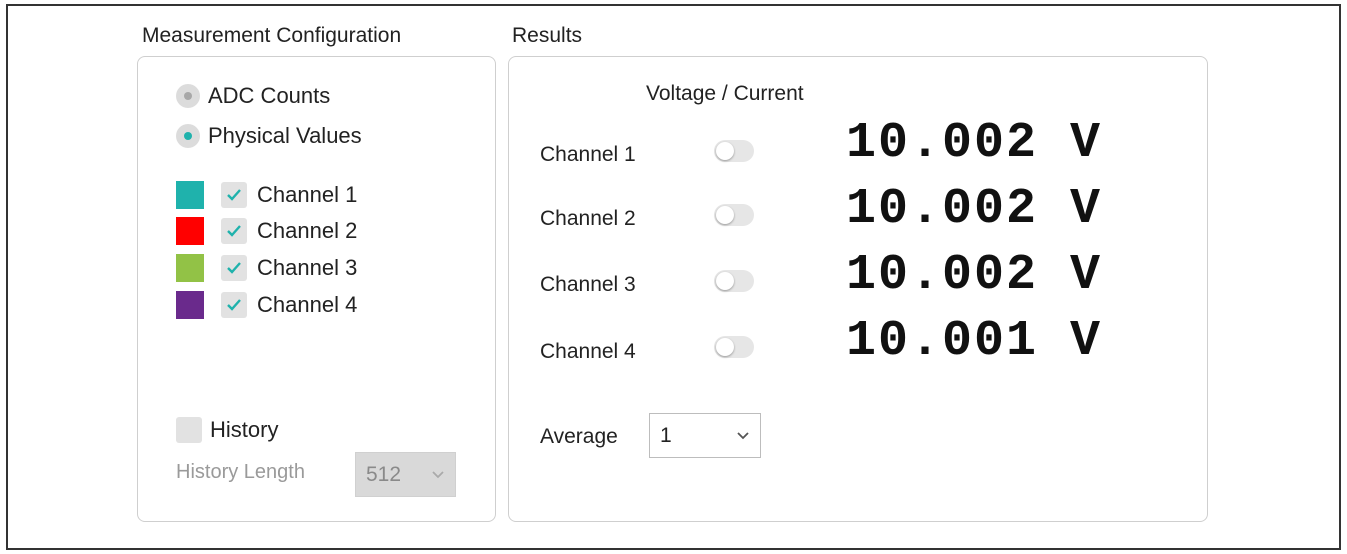 The image size is (1347, 554). What do you see at coordinates (588, 154) in the screenshot?
I see `result-channel-label-1: Channel 1` at bounding box center [588, 154].